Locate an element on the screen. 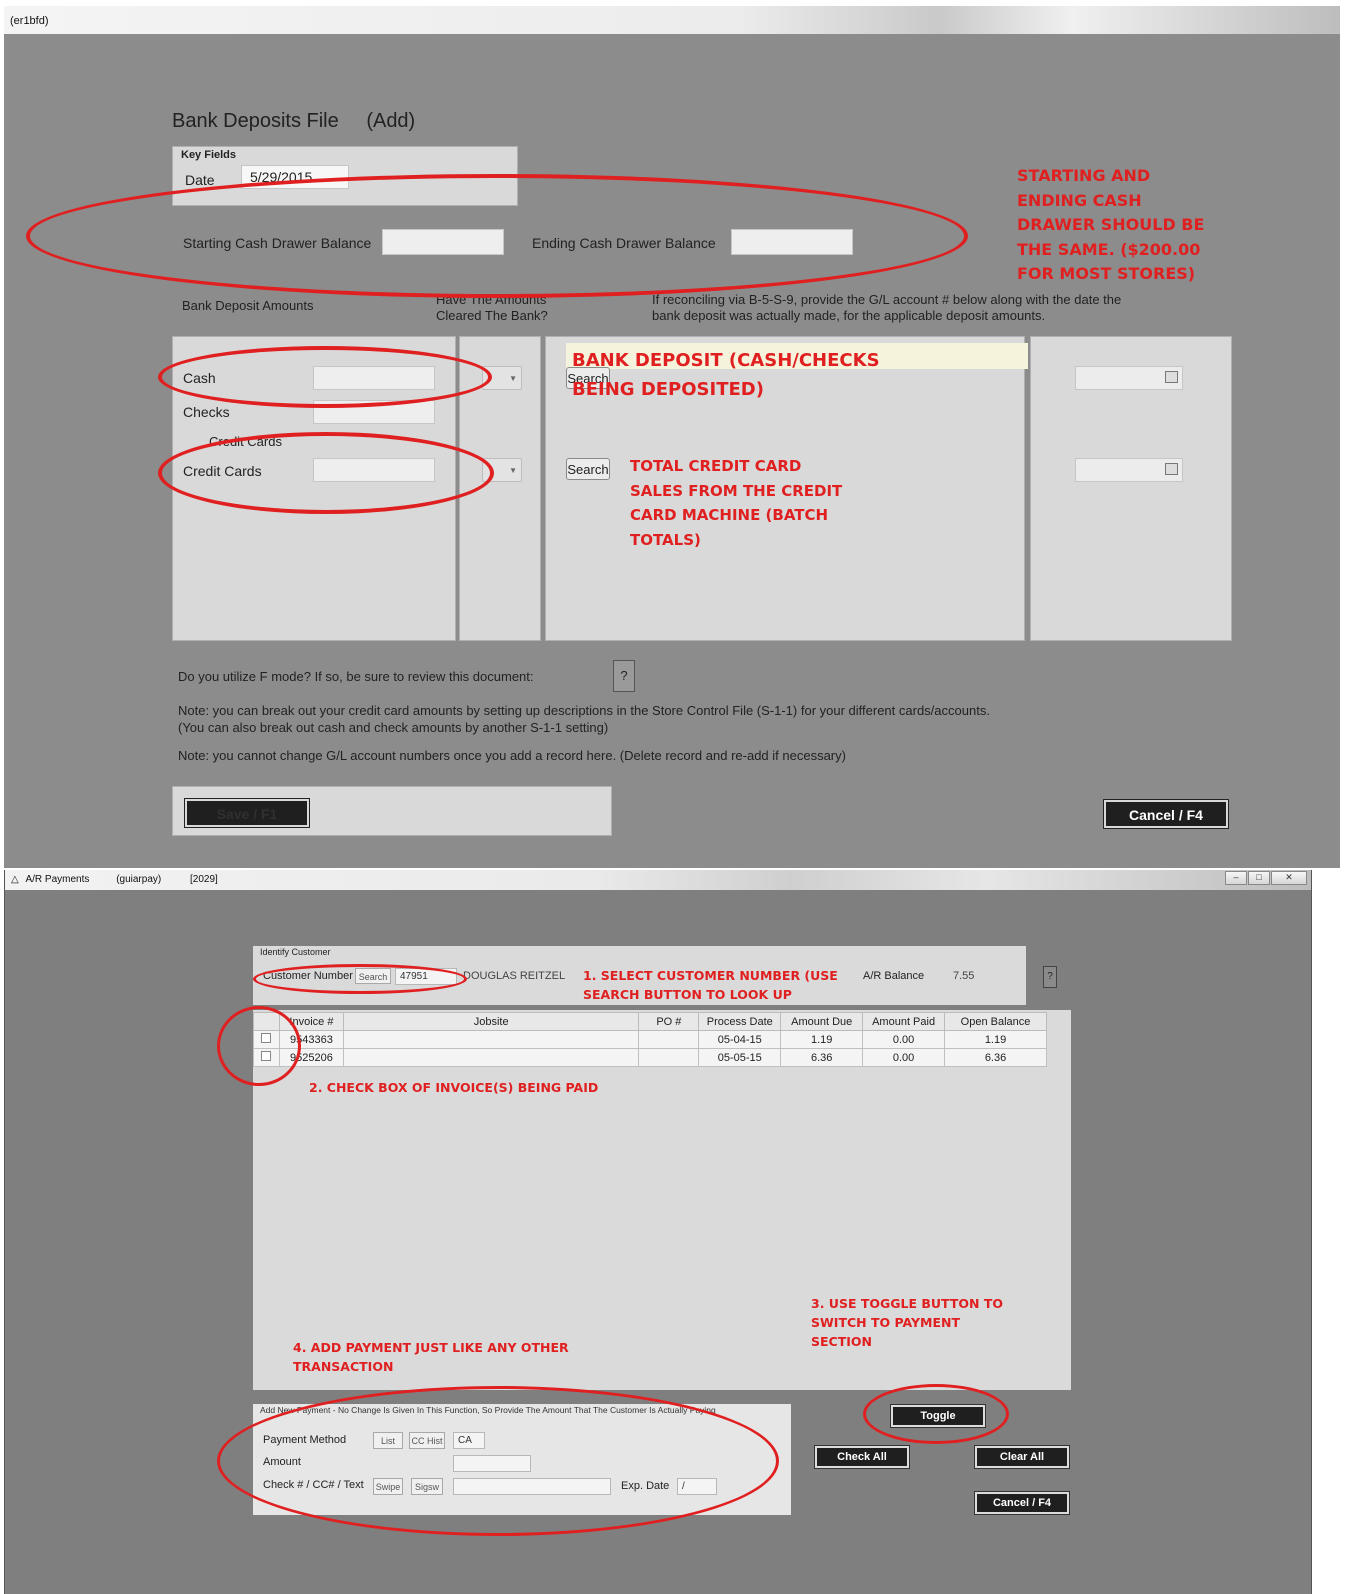 The height and width of the screenshot is (1594, 1362). ar-balance-value: 7.55 is located at coordinates (964, 976).